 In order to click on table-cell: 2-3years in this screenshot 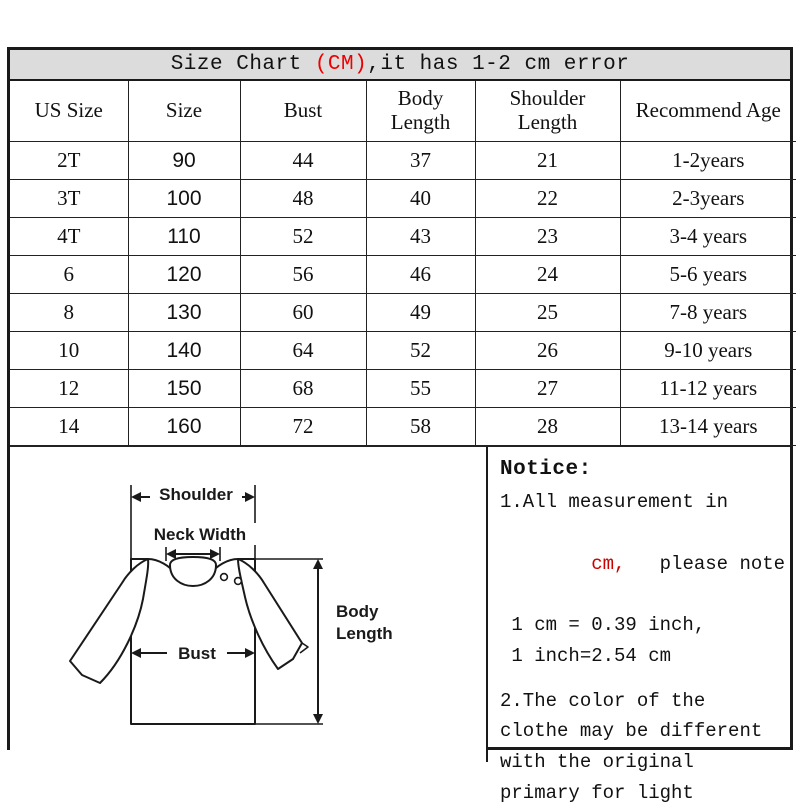, I will do `click(707, 198)`.